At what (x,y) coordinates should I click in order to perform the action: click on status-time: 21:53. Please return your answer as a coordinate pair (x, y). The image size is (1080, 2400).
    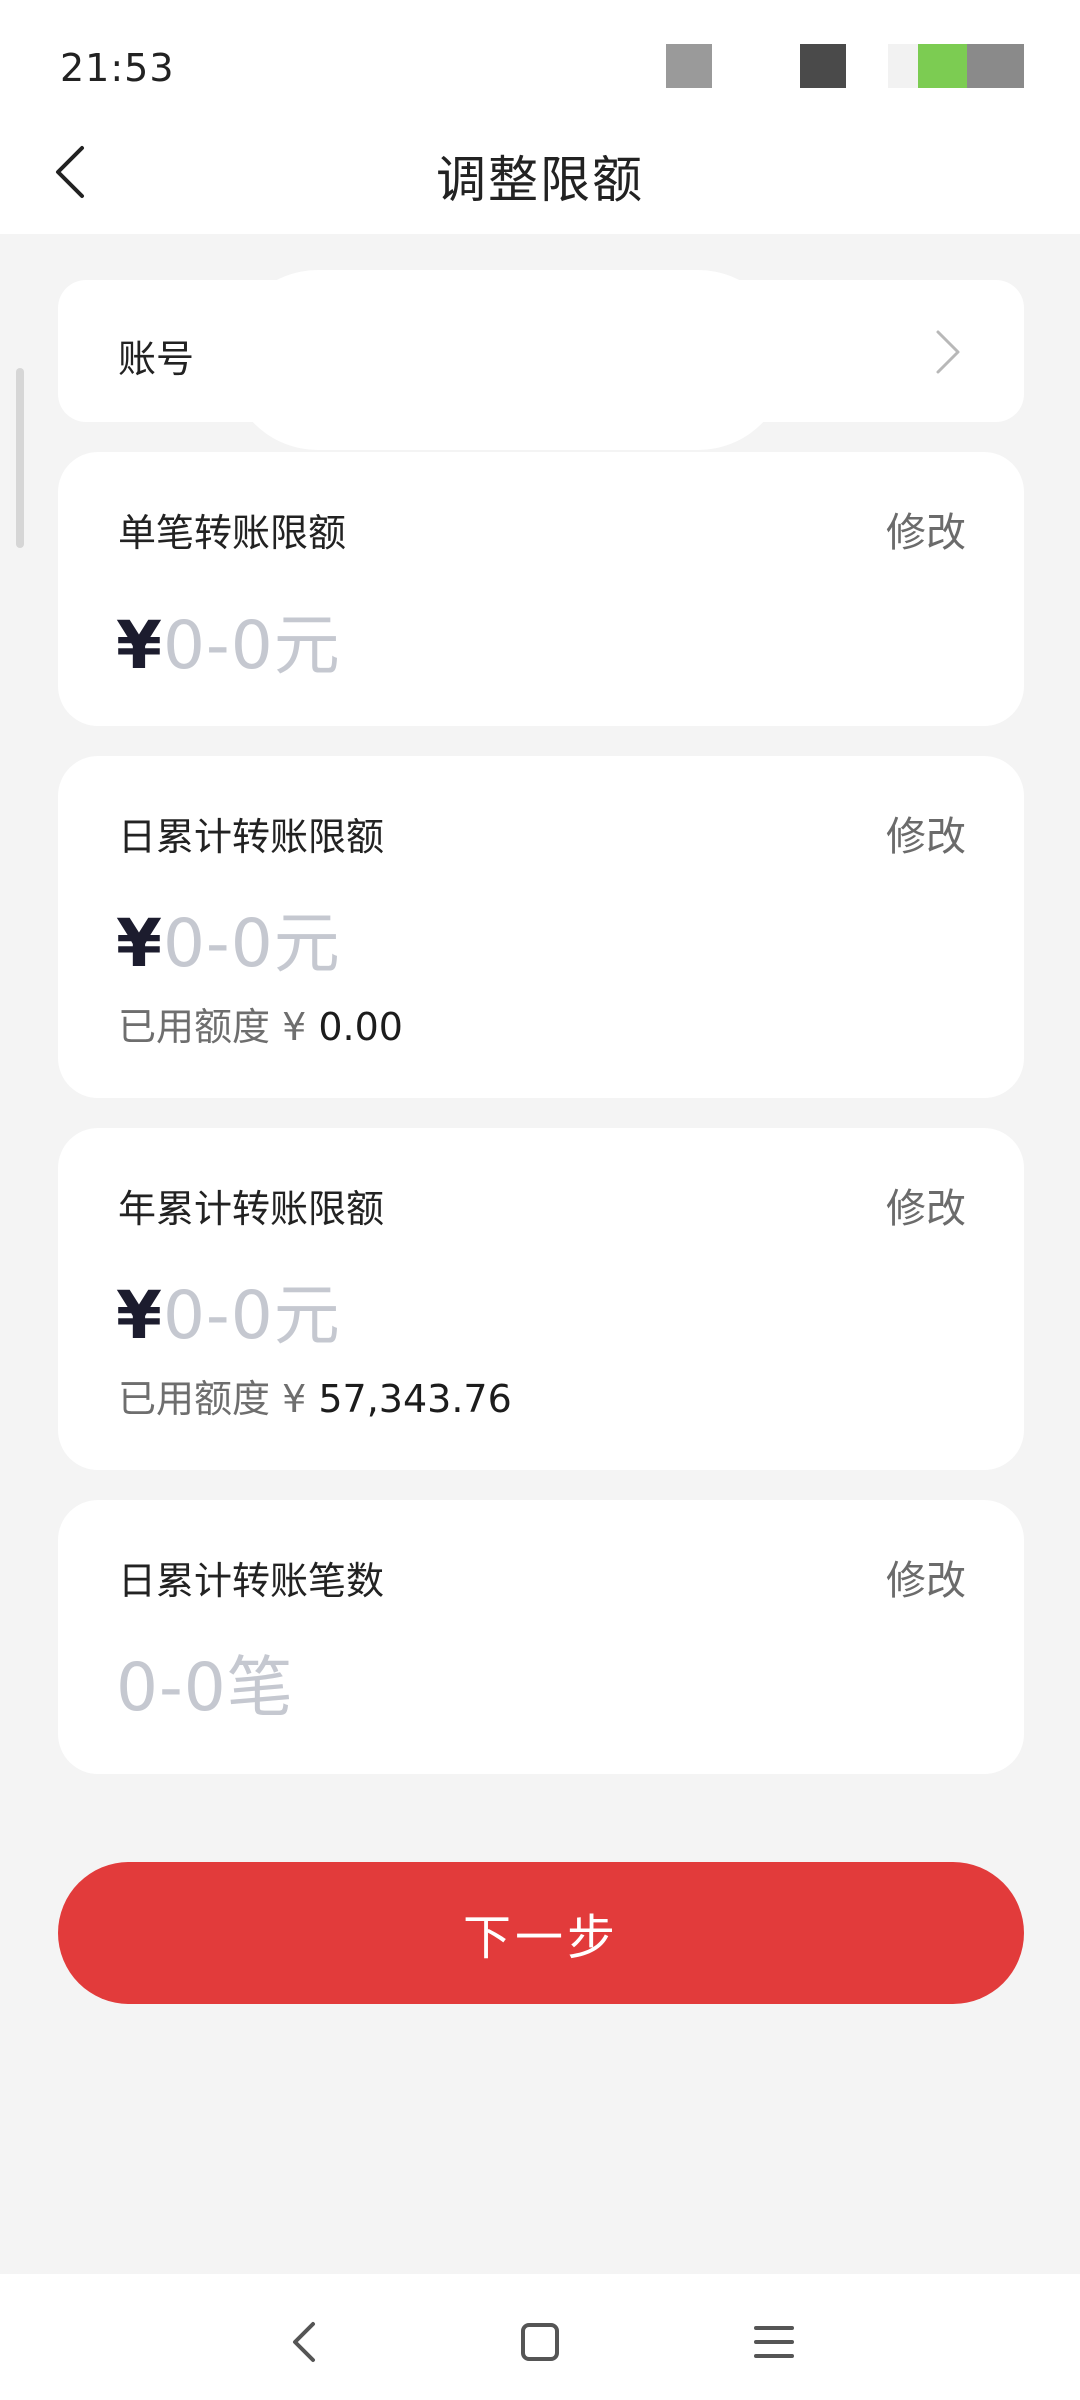
    Looking at the image, I should click on (117, 68).